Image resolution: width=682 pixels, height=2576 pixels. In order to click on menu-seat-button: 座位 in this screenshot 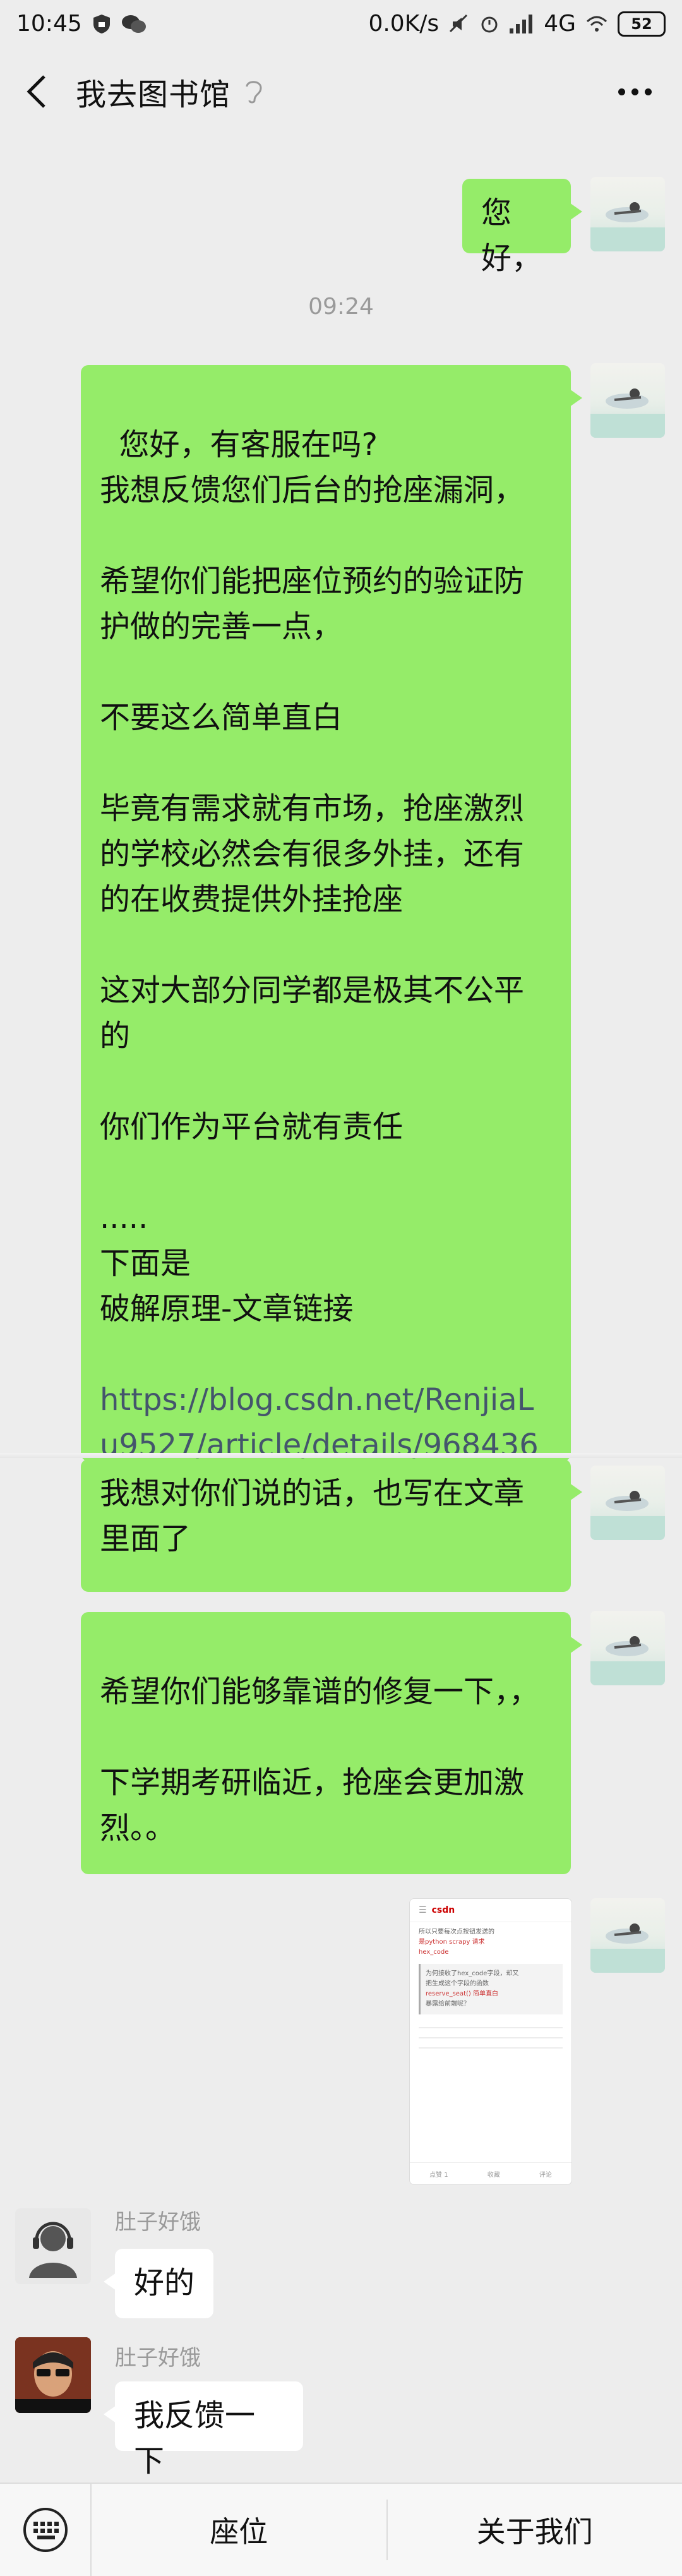, I will do `click(239, 2530)`.